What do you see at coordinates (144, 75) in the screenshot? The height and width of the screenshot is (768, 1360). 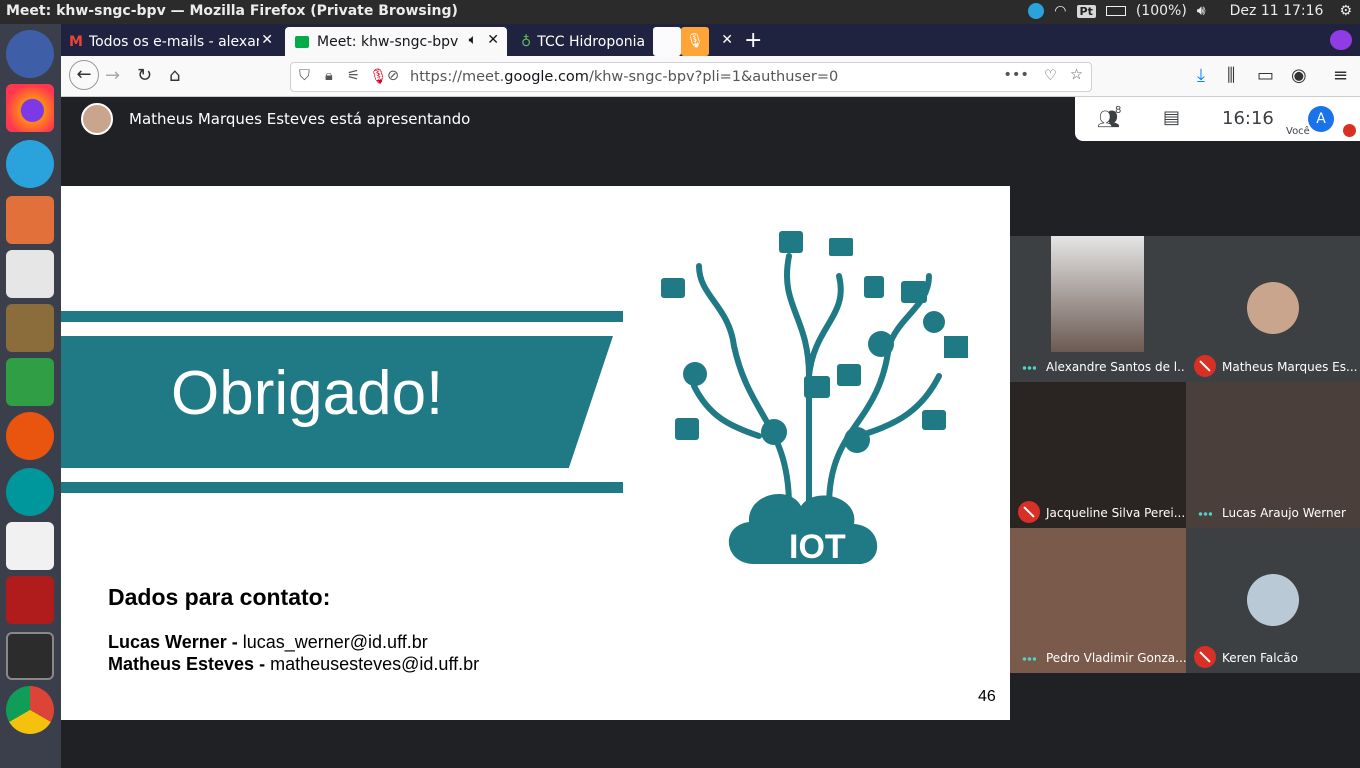 I see `reload-button: ↻` at bounding box center [144, 75].